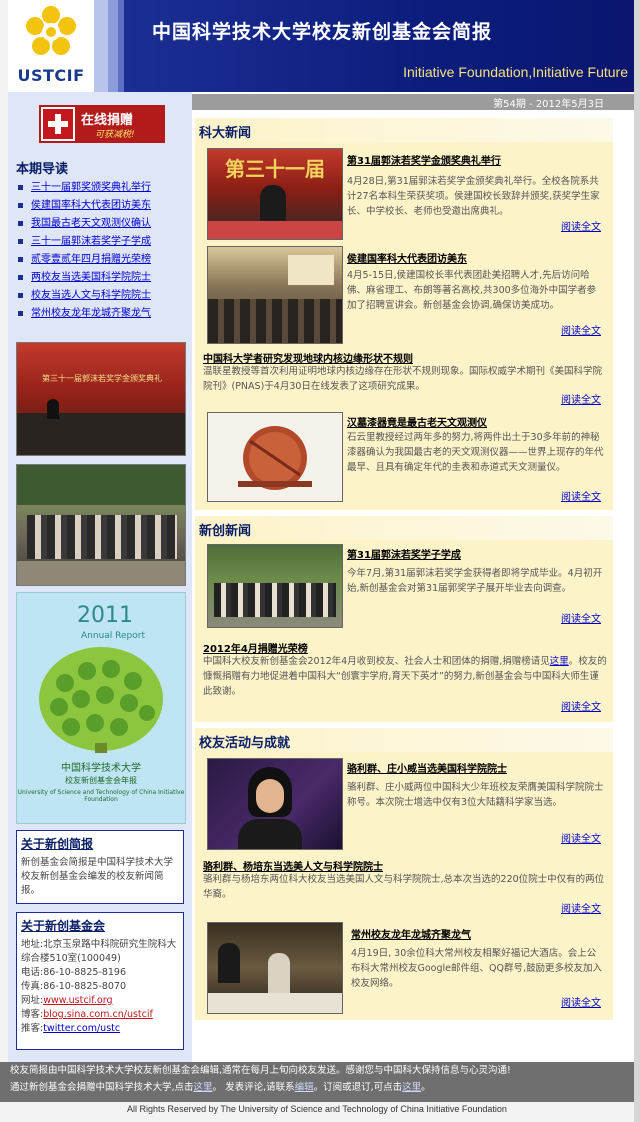  Describe the element at coordinates (308, 357) in the screenshot. I see `article-title: 中国科大学者研究发现地球内核边缘形状不规则` at that location.